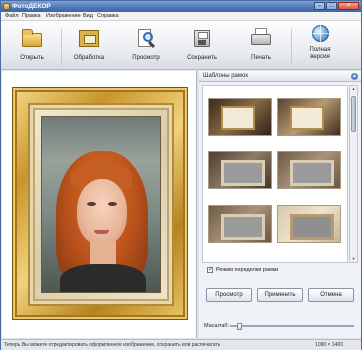 The width and height of the screenshot is (362, 350). What do you see at coordinates (31, 6) in the screenshot?
I see `window-title: ФотоДЕКОР` at bounding box center [31, 6].